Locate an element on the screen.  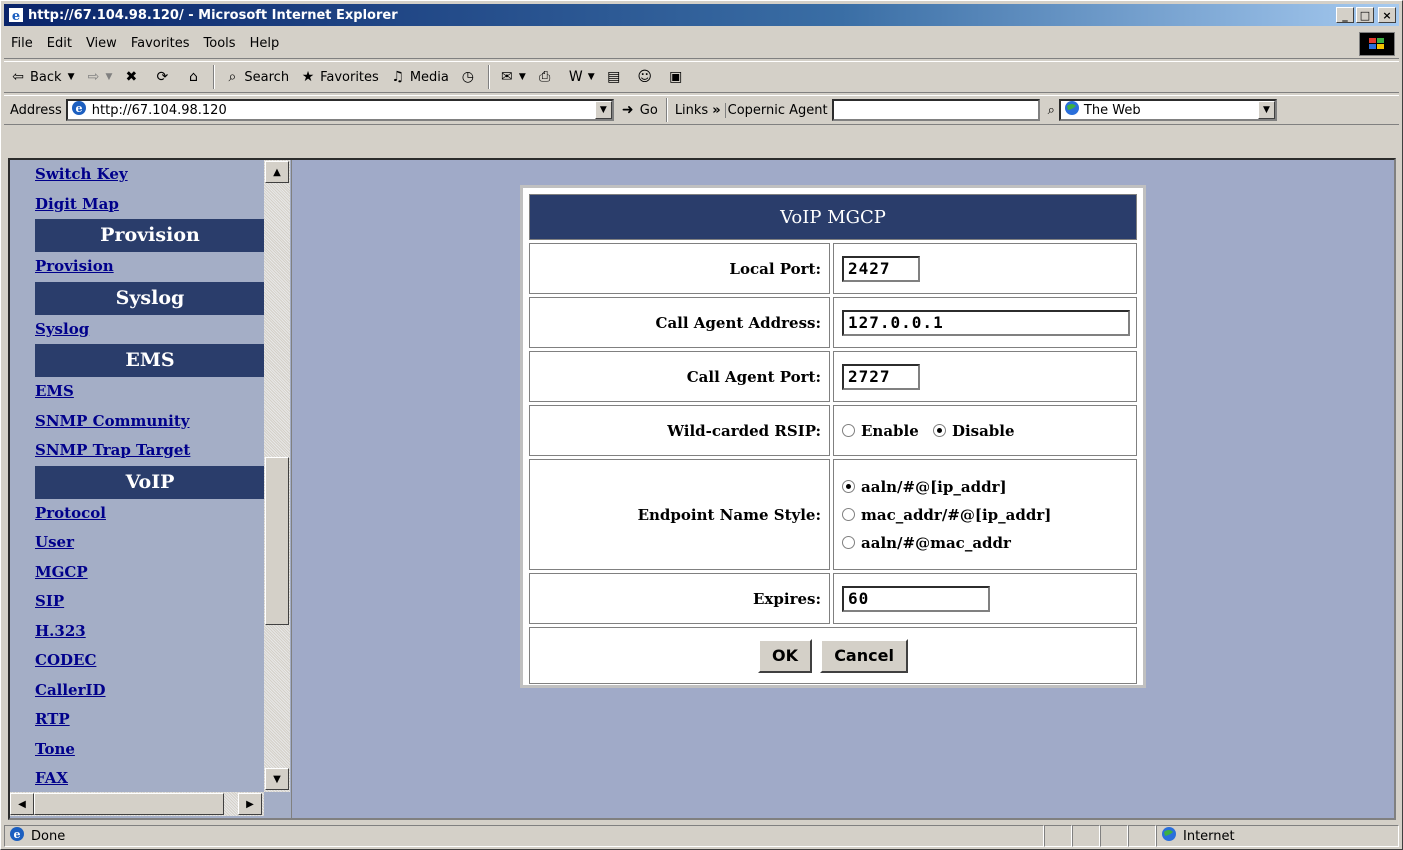
stop-button: ✖ is located at coordinates (132, 77).